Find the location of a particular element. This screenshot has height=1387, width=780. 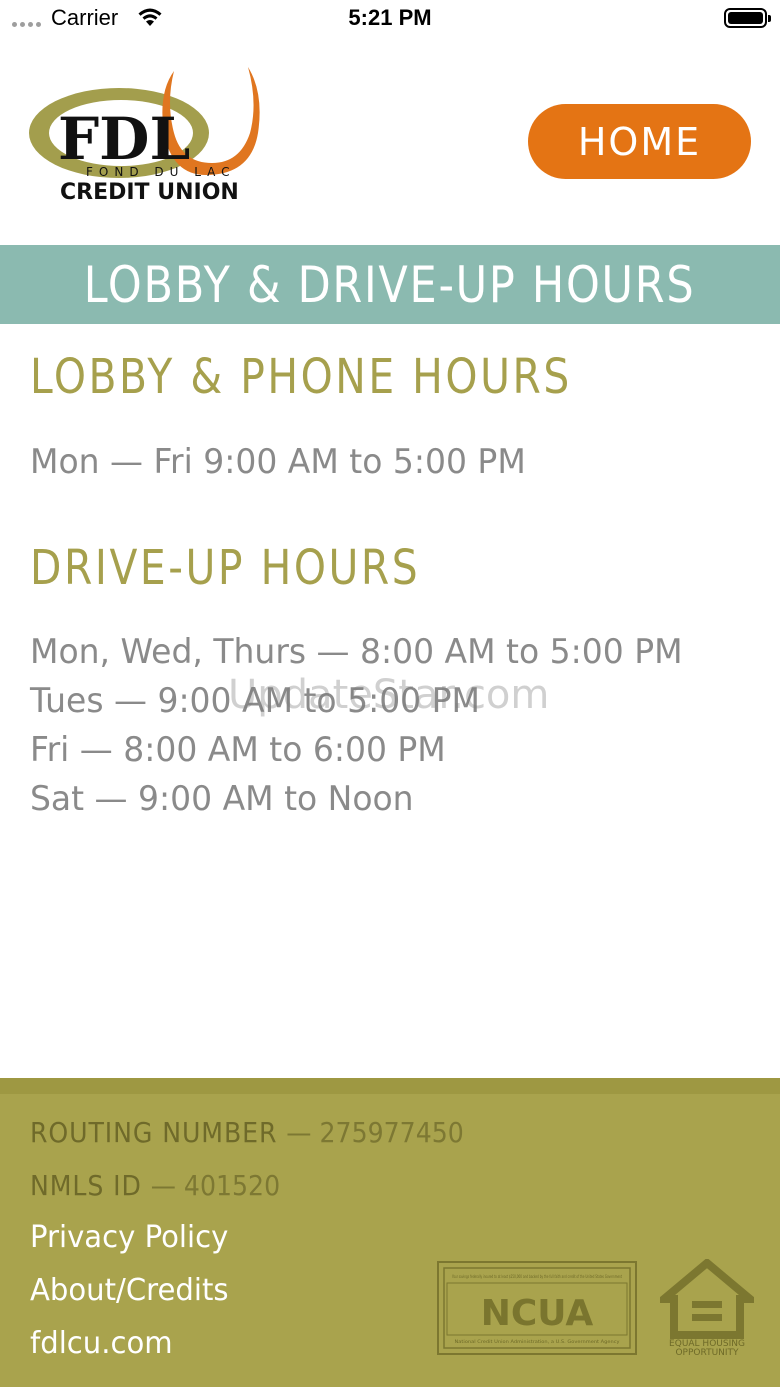

ncua-name-text: NCUA is located at coordinates (537, 1313).